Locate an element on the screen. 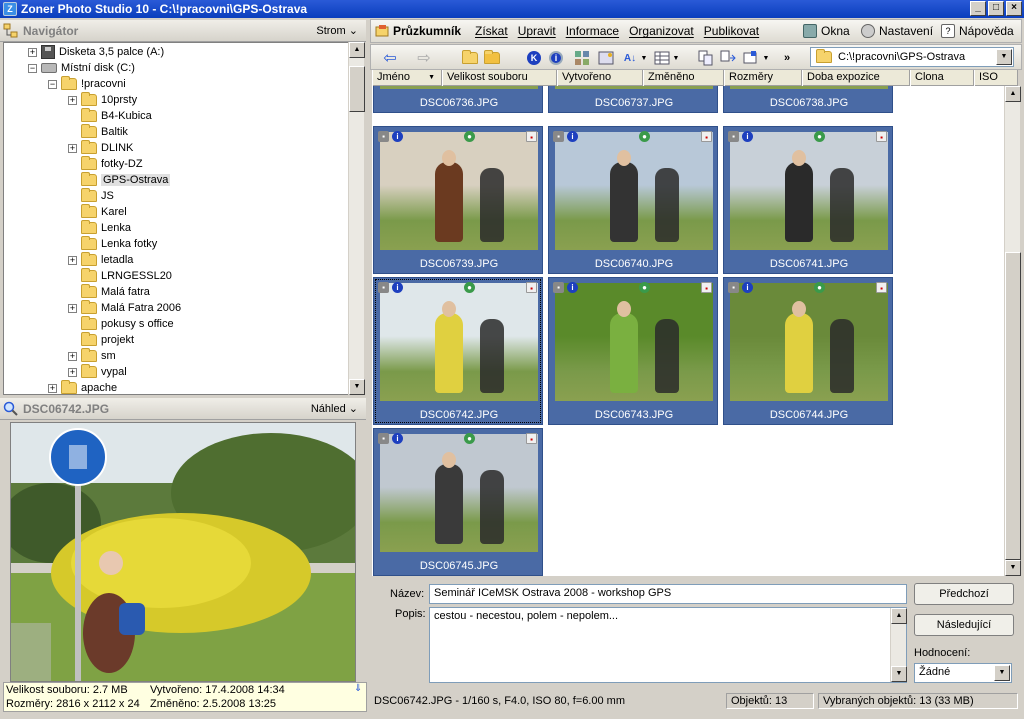 The height and width of the screenshot is (719, 1024). thumbnail-item: ▪ i ● ▪ DSC06743.JPG is located at coordinates (633, 351).